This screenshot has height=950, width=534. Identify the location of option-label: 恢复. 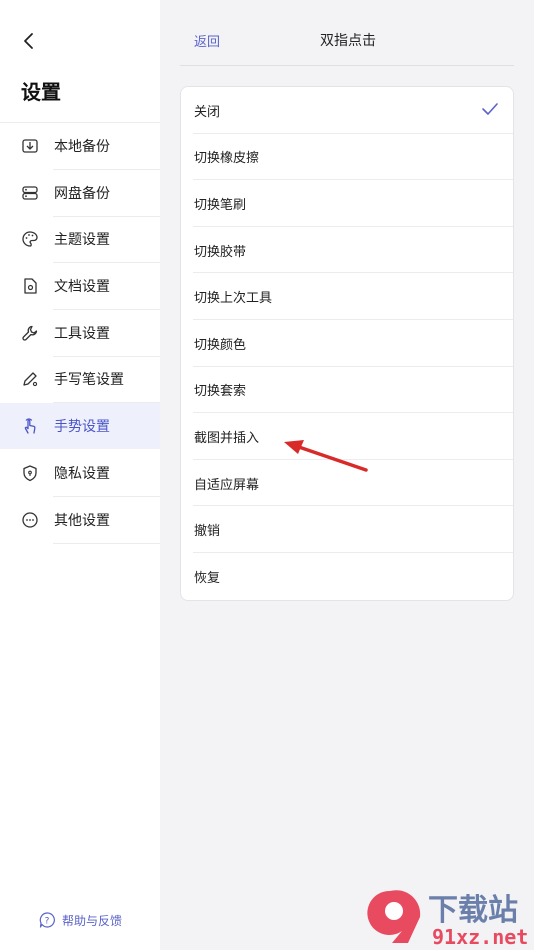
(207, 578).